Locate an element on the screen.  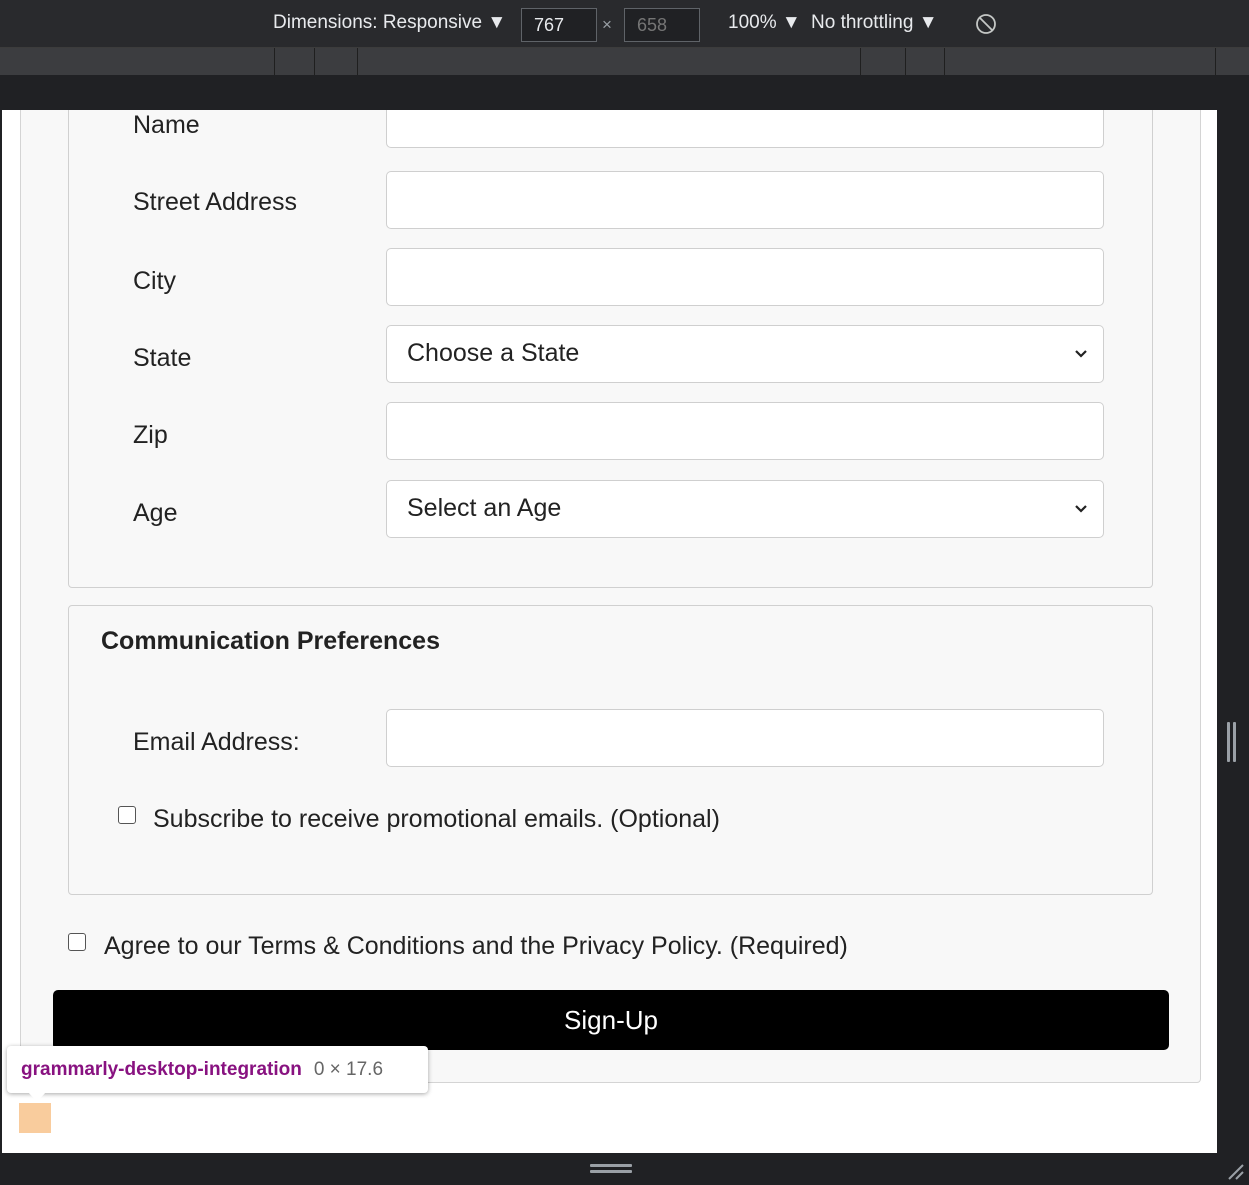
zip-input is located at coordinates (745, 431).